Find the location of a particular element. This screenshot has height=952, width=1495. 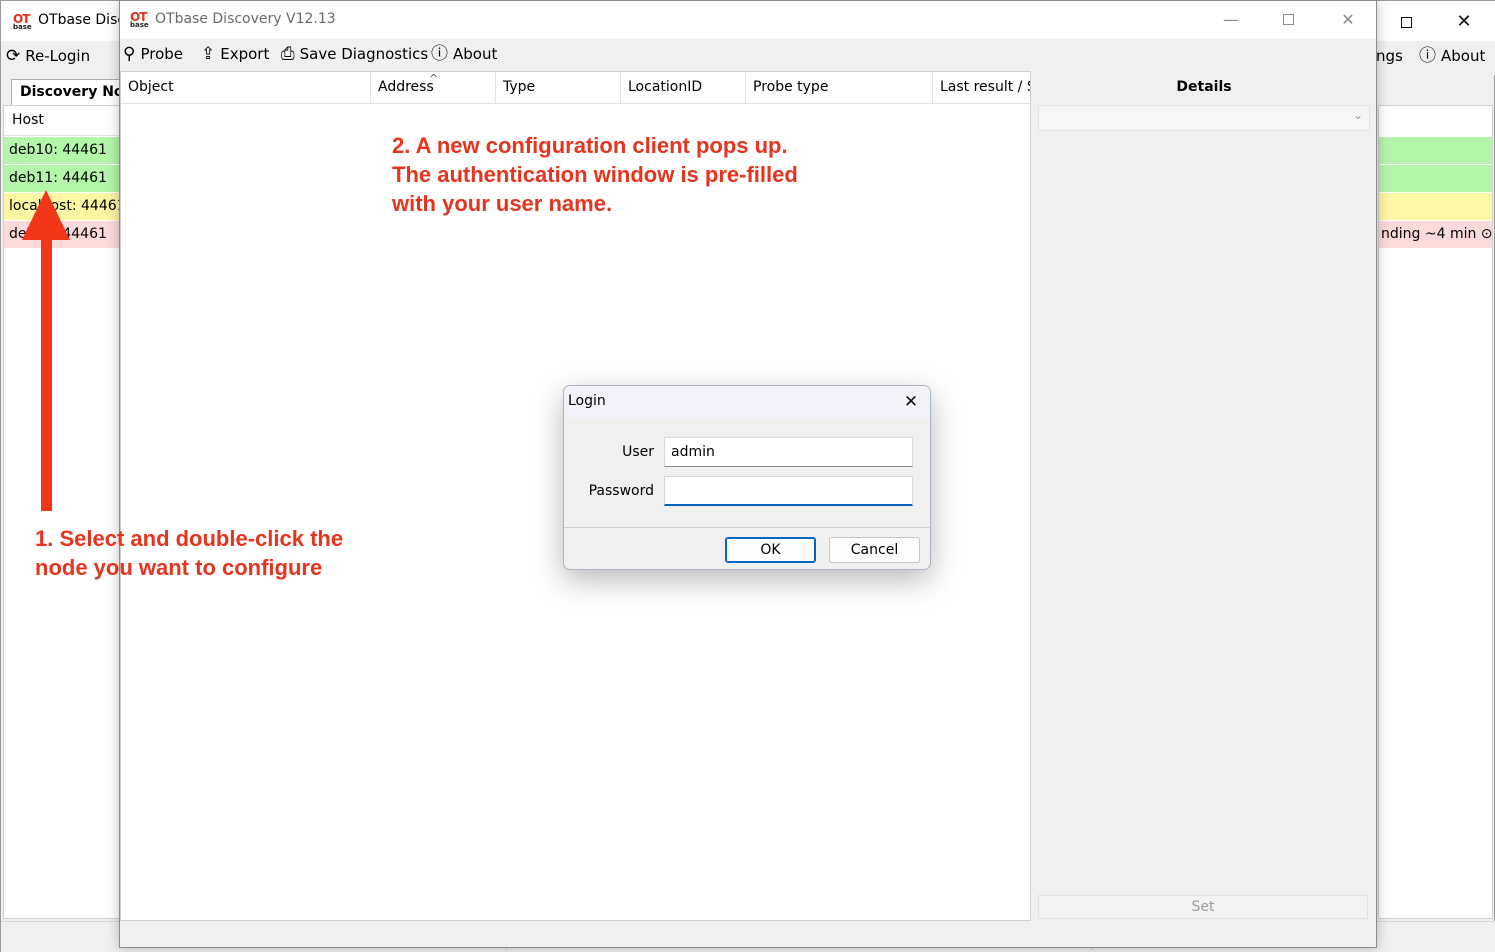

minimize-icon: — is located at coordinates (1231, 20).